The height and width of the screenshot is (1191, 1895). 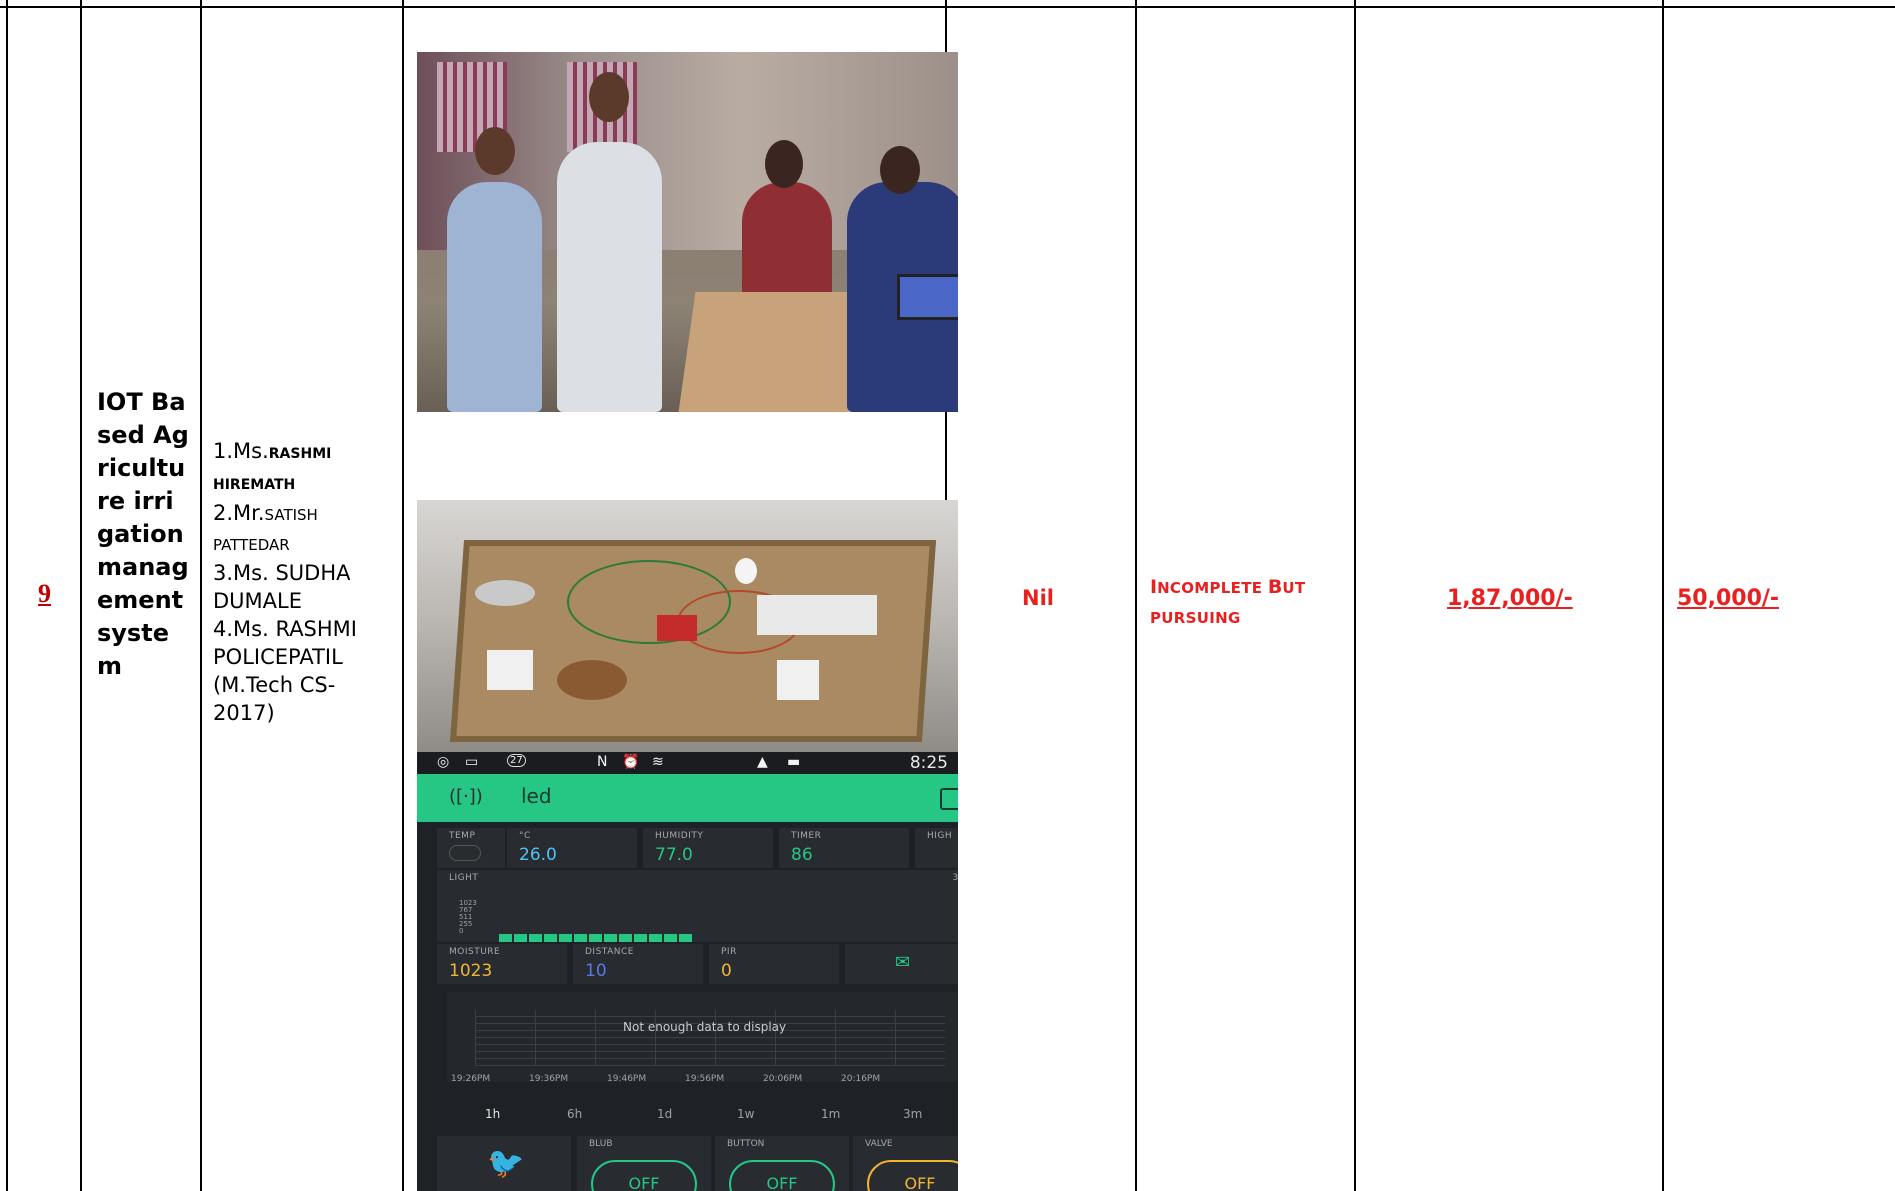 I want to click on email-widget: ✉, so click(x=901, y=964).